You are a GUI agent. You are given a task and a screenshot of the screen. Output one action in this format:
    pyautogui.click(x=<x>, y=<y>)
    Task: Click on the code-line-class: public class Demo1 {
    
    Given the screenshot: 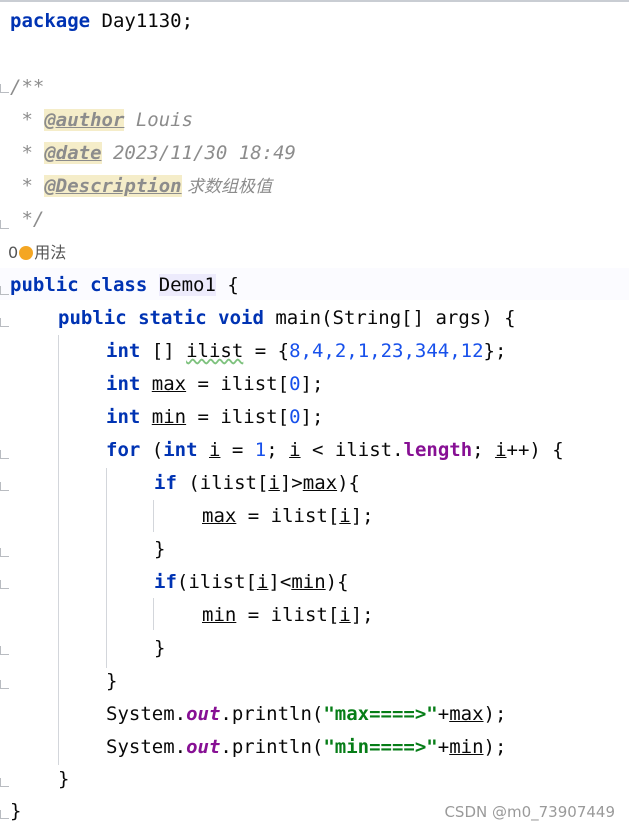 What is the action you would take?
    pyautogui.click(x=124, y=285)
    